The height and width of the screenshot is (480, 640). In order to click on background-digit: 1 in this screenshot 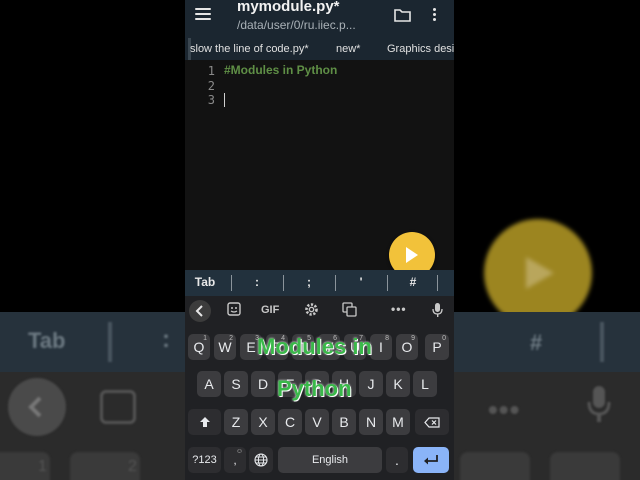, I will do `click(42, 466)`.